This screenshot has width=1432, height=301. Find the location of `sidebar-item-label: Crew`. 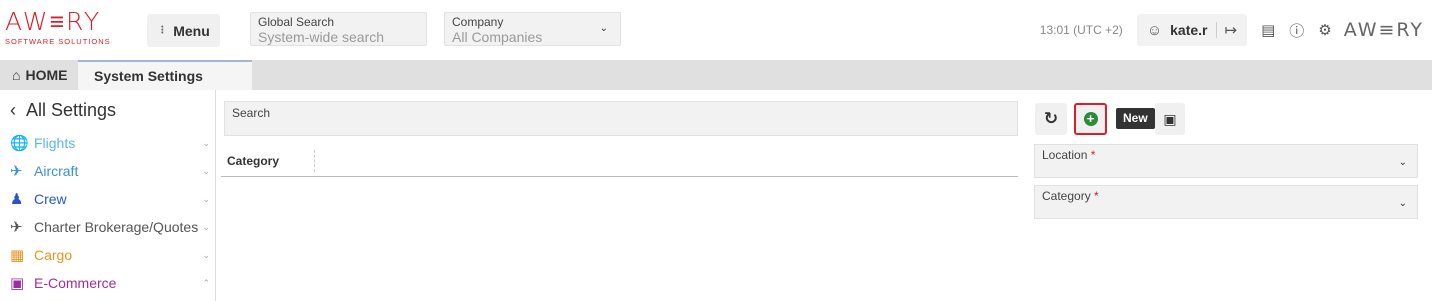

sidebar-item-label: Crew is located at coordinates (50, 199).